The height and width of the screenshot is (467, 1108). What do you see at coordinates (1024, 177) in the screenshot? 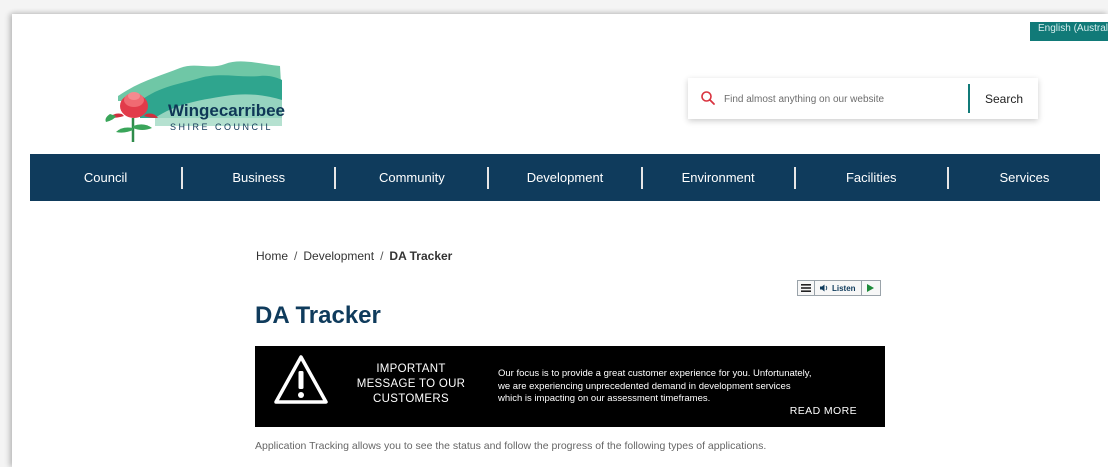
I see `nav-item-services: Services` at bounding box center [1024, 177].